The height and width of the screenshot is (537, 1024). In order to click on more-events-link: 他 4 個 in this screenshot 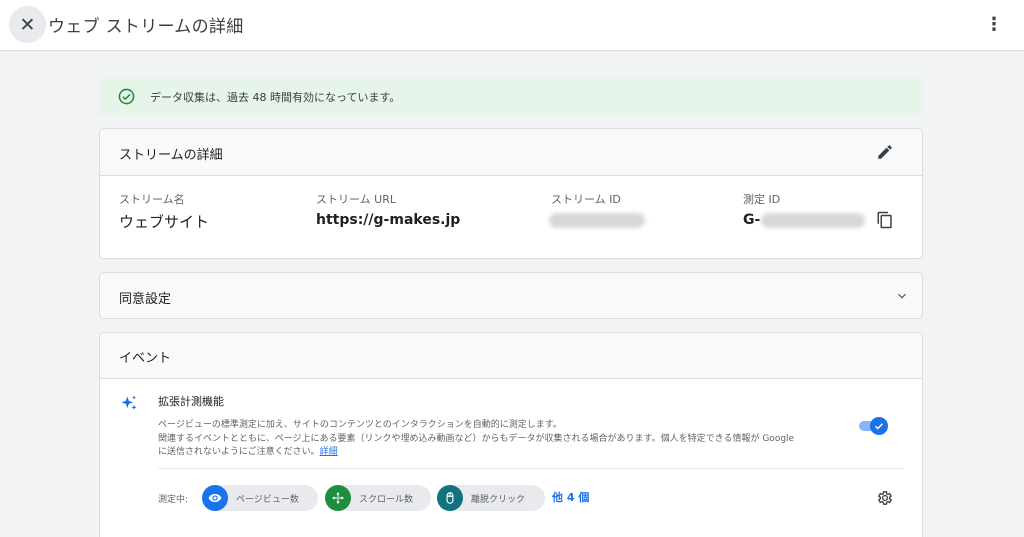, I will do `click(570, 497)`.